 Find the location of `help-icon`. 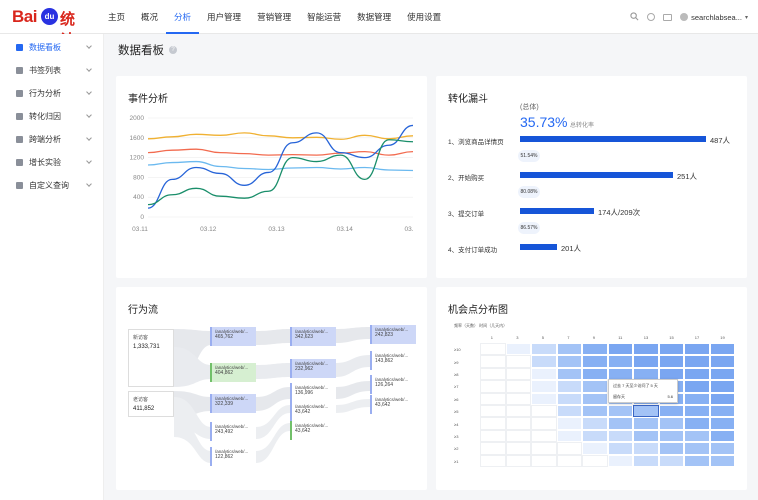

help-icon is located at coordinates (651, 17).